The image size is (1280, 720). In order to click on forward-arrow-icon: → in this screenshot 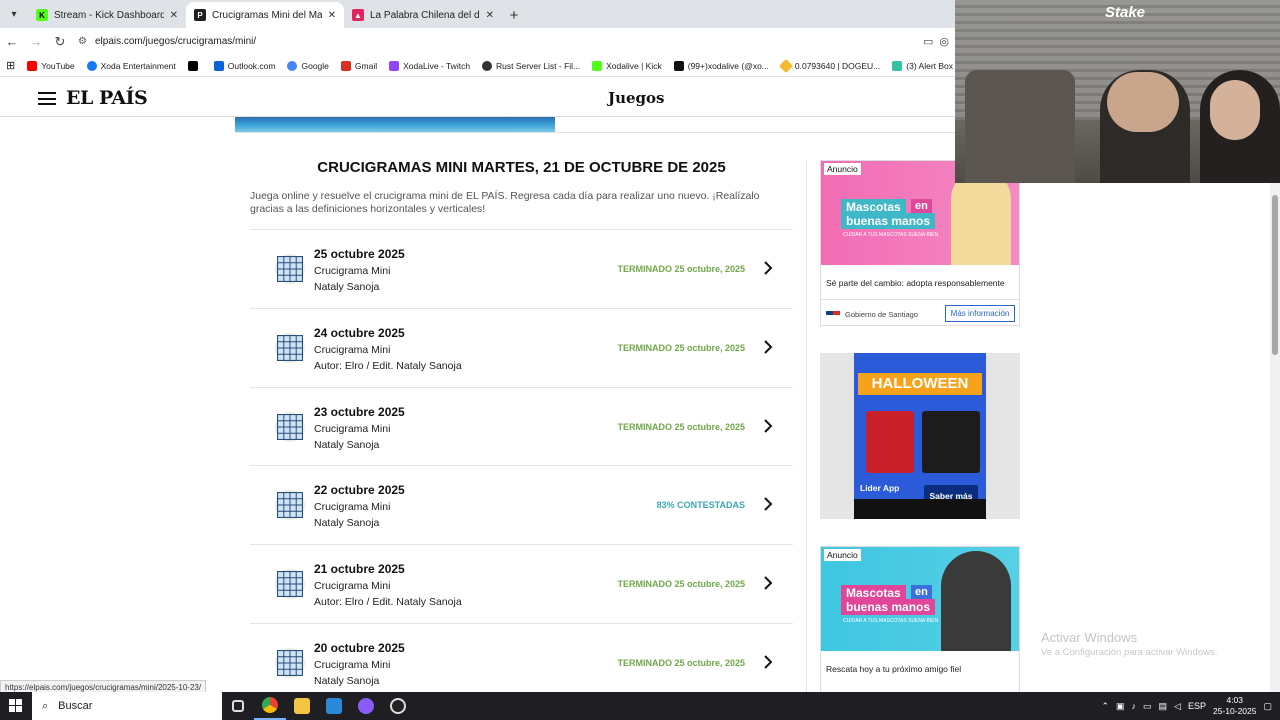, I will do `click(36, 42)`.